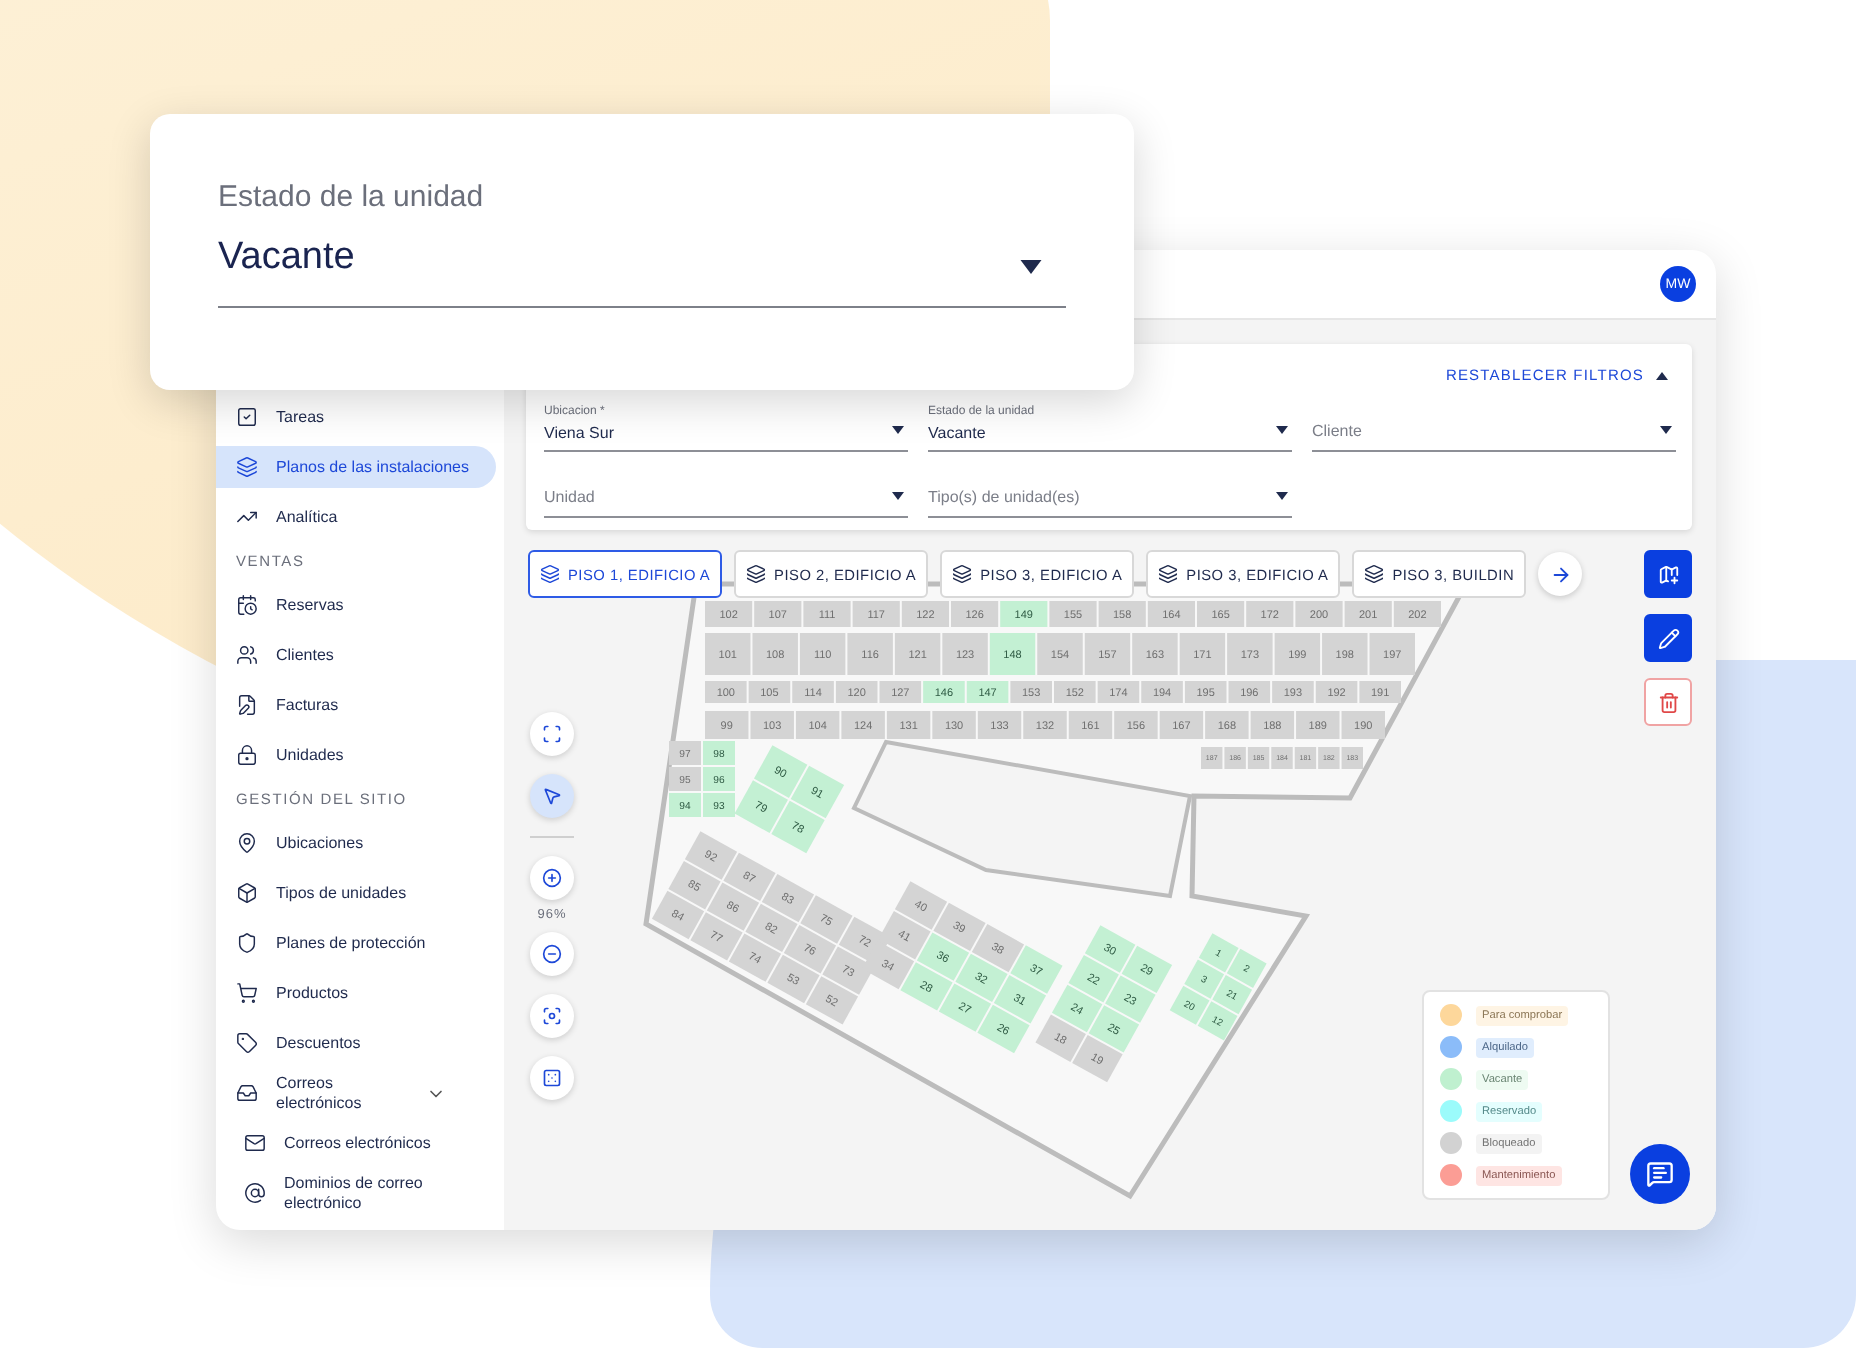 The width and height of the screenshot is (1856, 1348). What do you see at coordinates (356, 517) in the screenshot?
I see `nav-item: Analítica` at bounding box center [356, 517].